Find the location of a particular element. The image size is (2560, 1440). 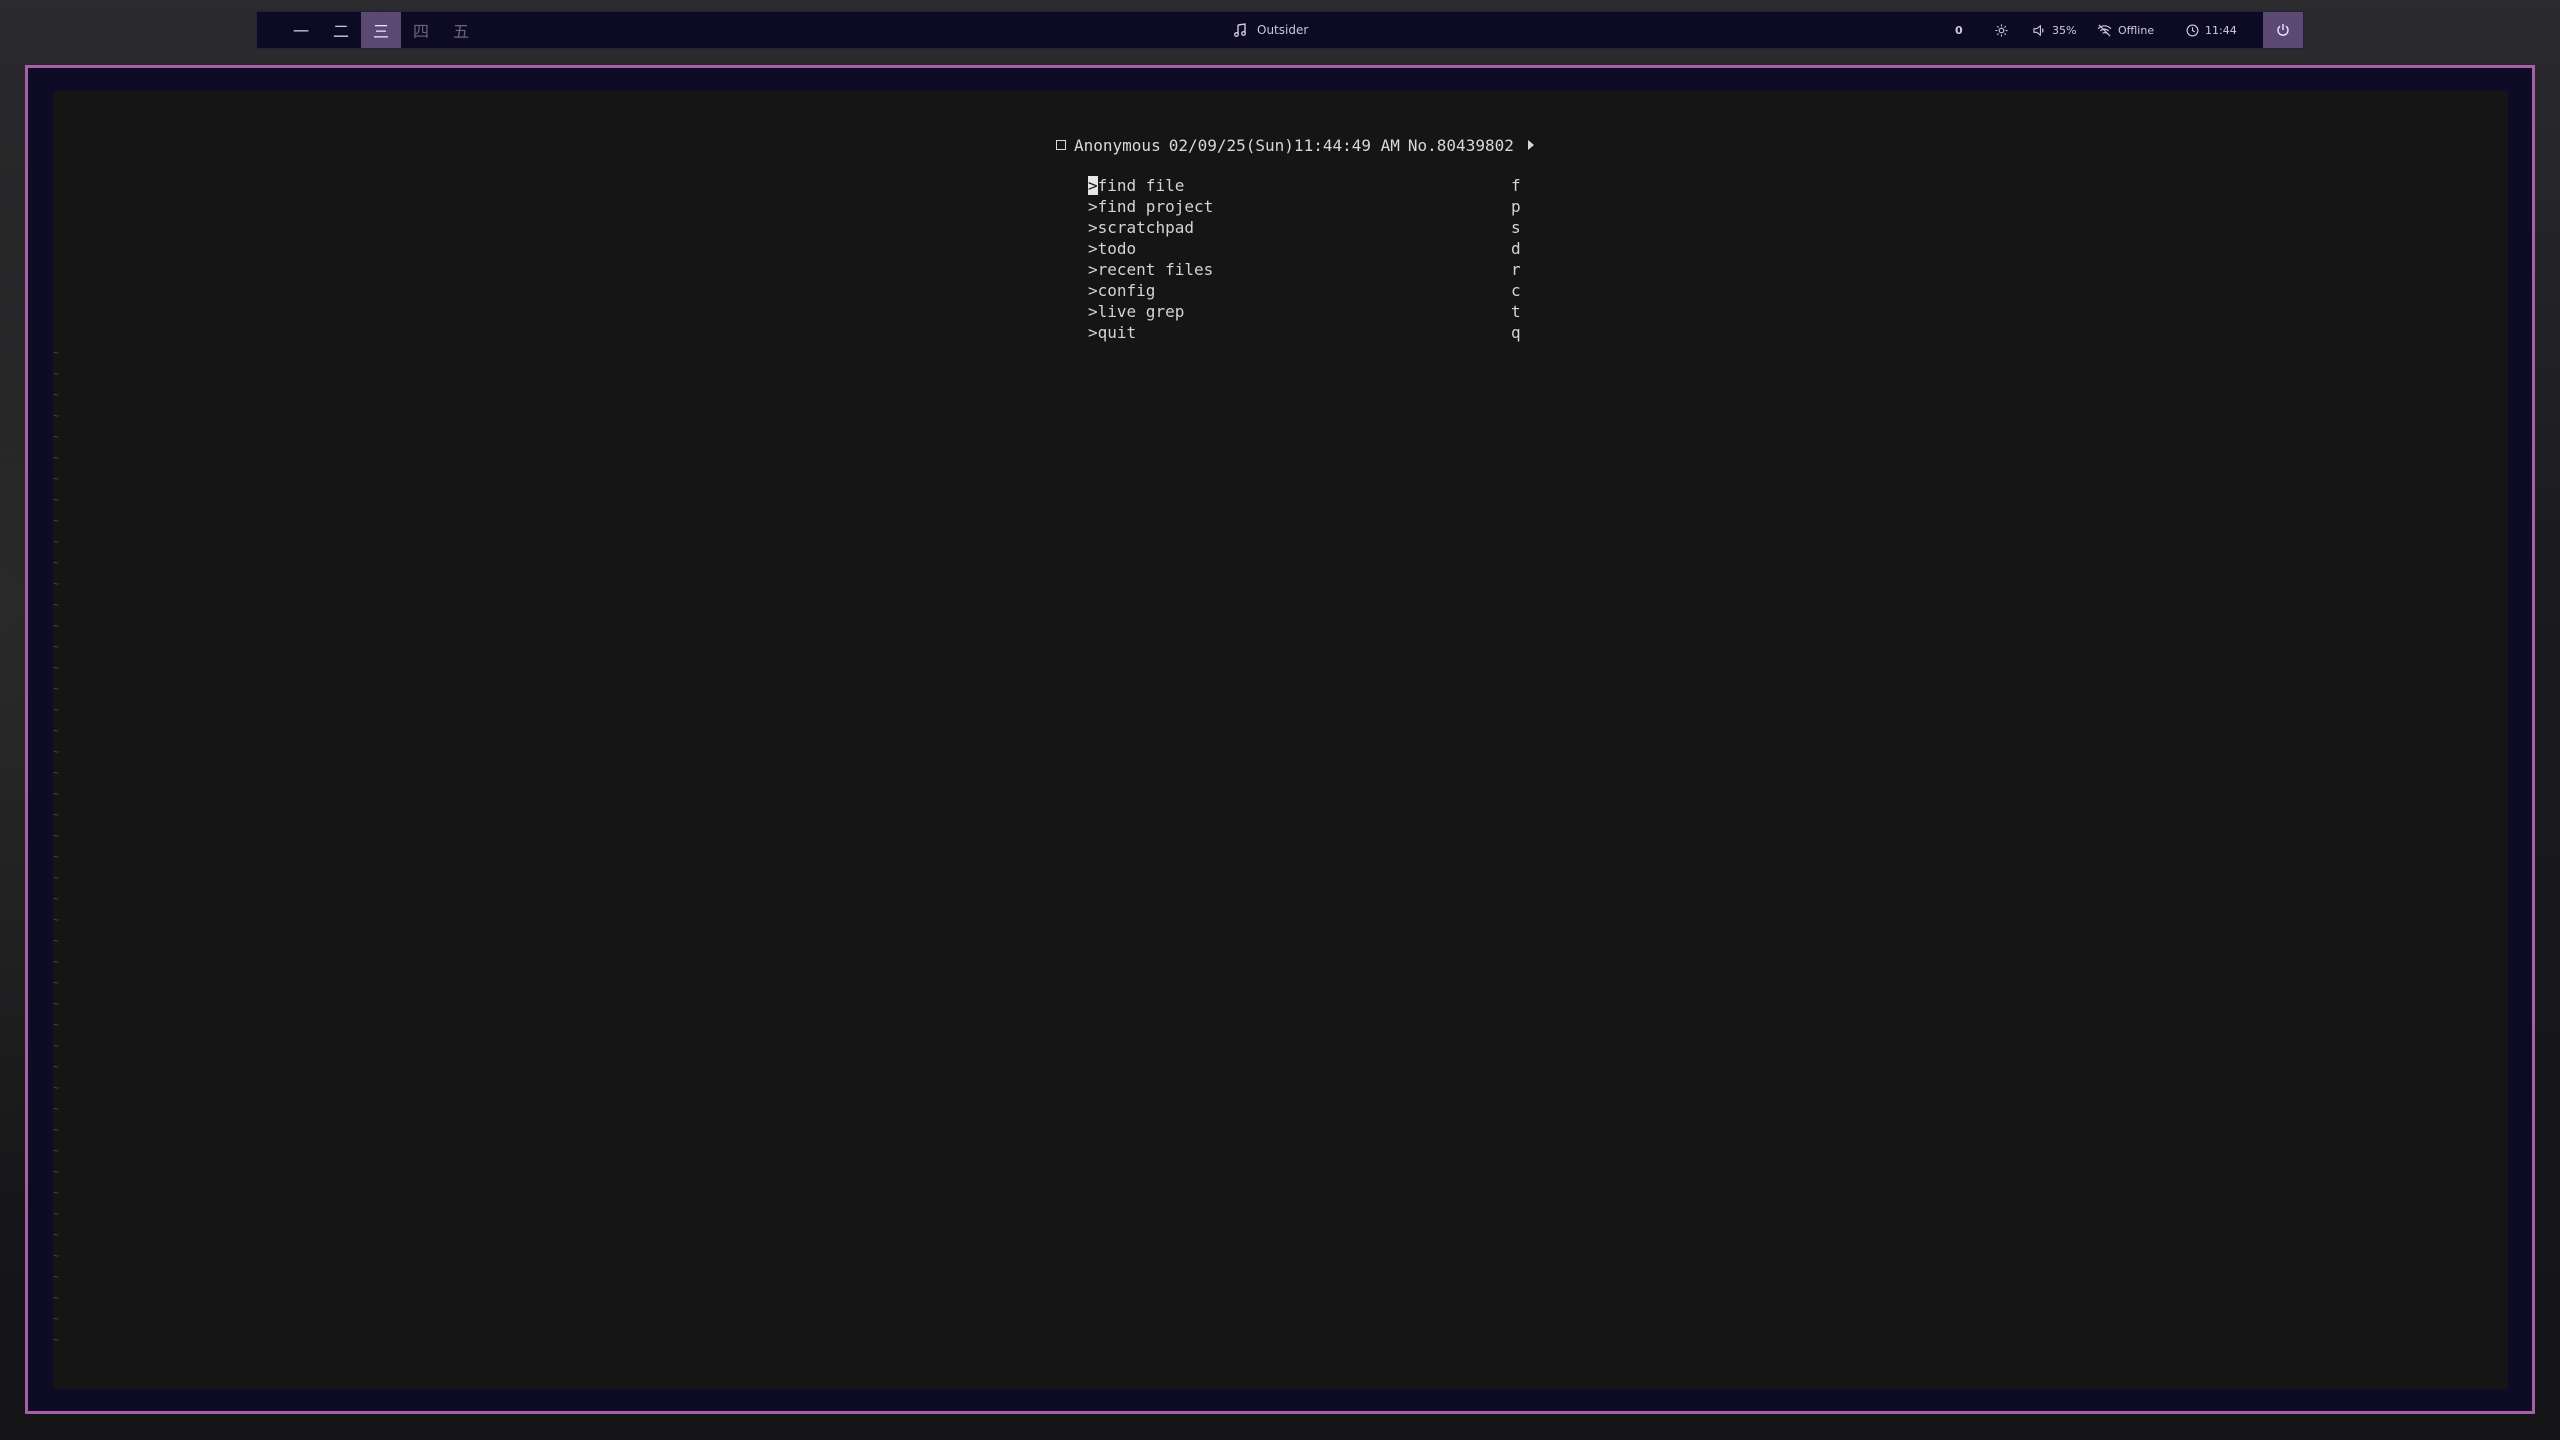

now-playing: Outsider is located at coordinates (1270, 30).